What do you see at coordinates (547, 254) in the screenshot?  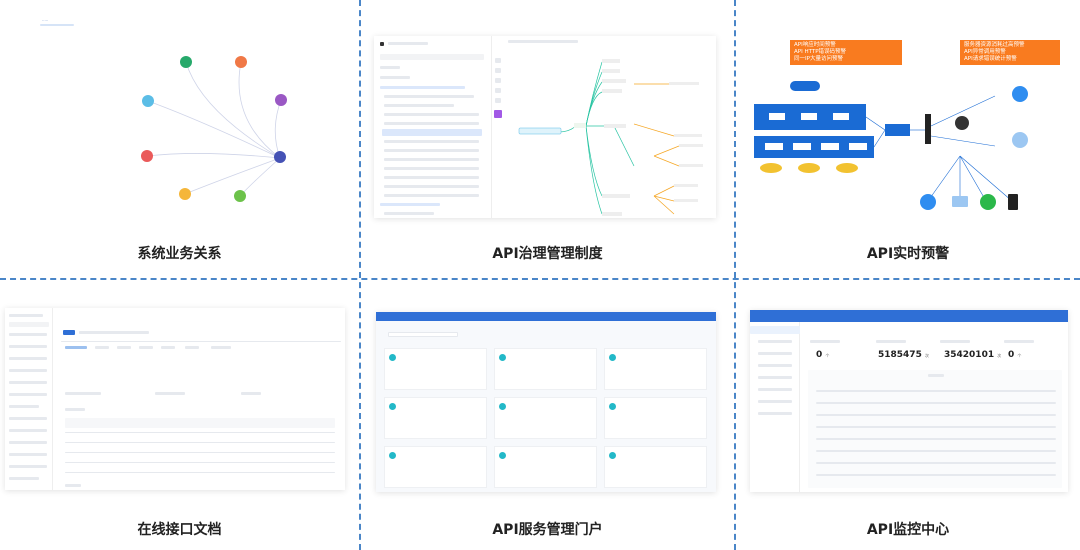 I see `caption-api-governance: API治理管理制度` at bounding box center [547, 254].